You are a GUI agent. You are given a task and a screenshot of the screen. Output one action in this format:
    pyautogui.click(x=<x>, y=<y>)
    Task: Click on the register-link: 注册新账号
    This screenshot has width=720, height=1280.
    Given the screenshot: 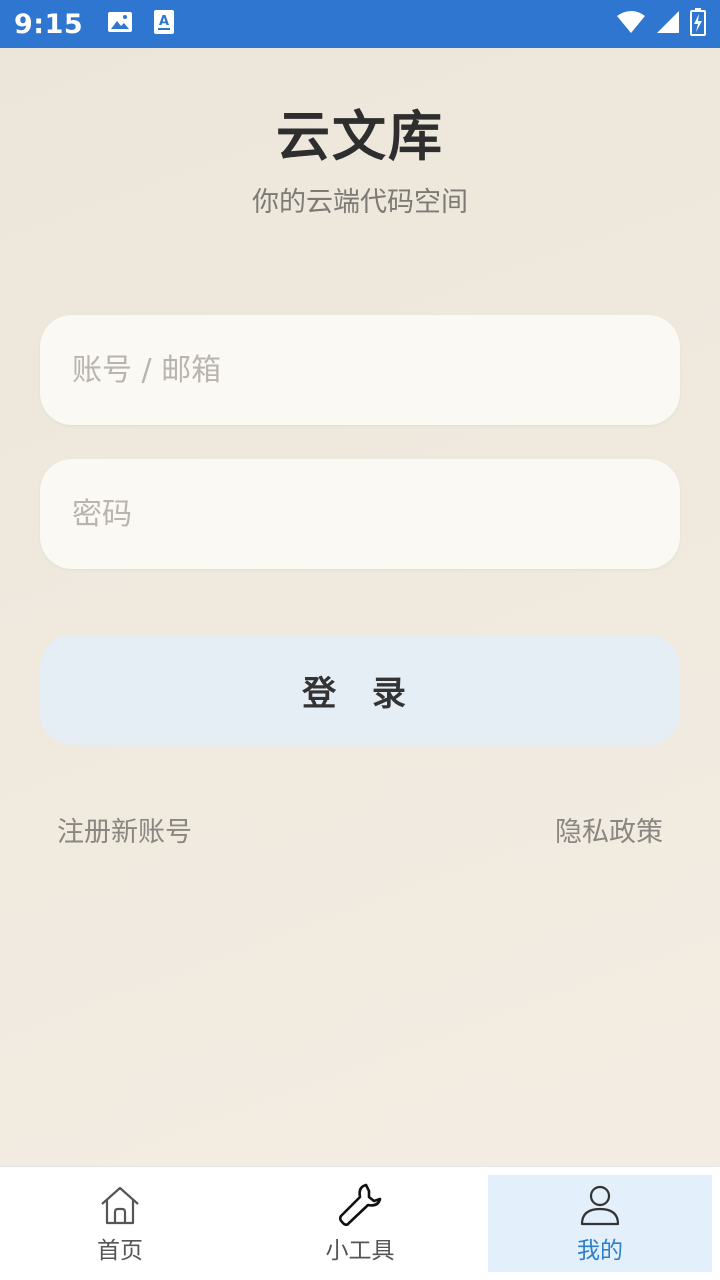 What is the action you would take?
    pyautogui.click(x=124, y=829)
    